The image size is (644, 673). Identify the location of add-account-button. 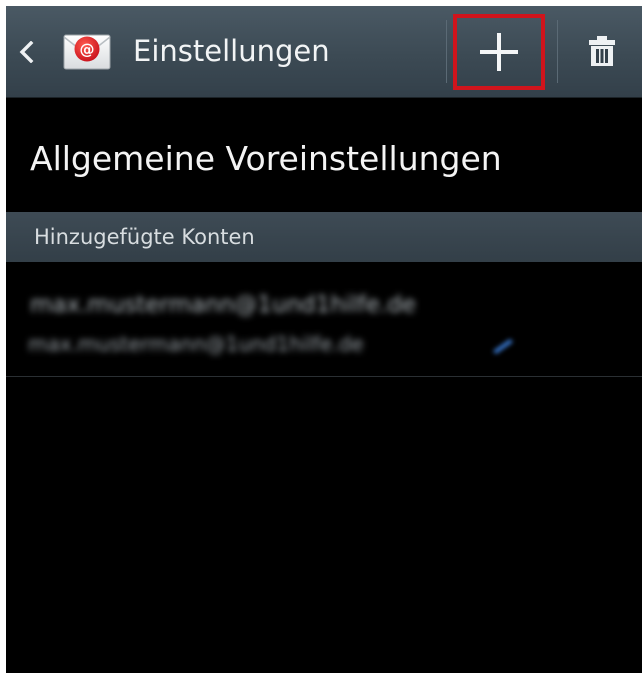
(499, 52).